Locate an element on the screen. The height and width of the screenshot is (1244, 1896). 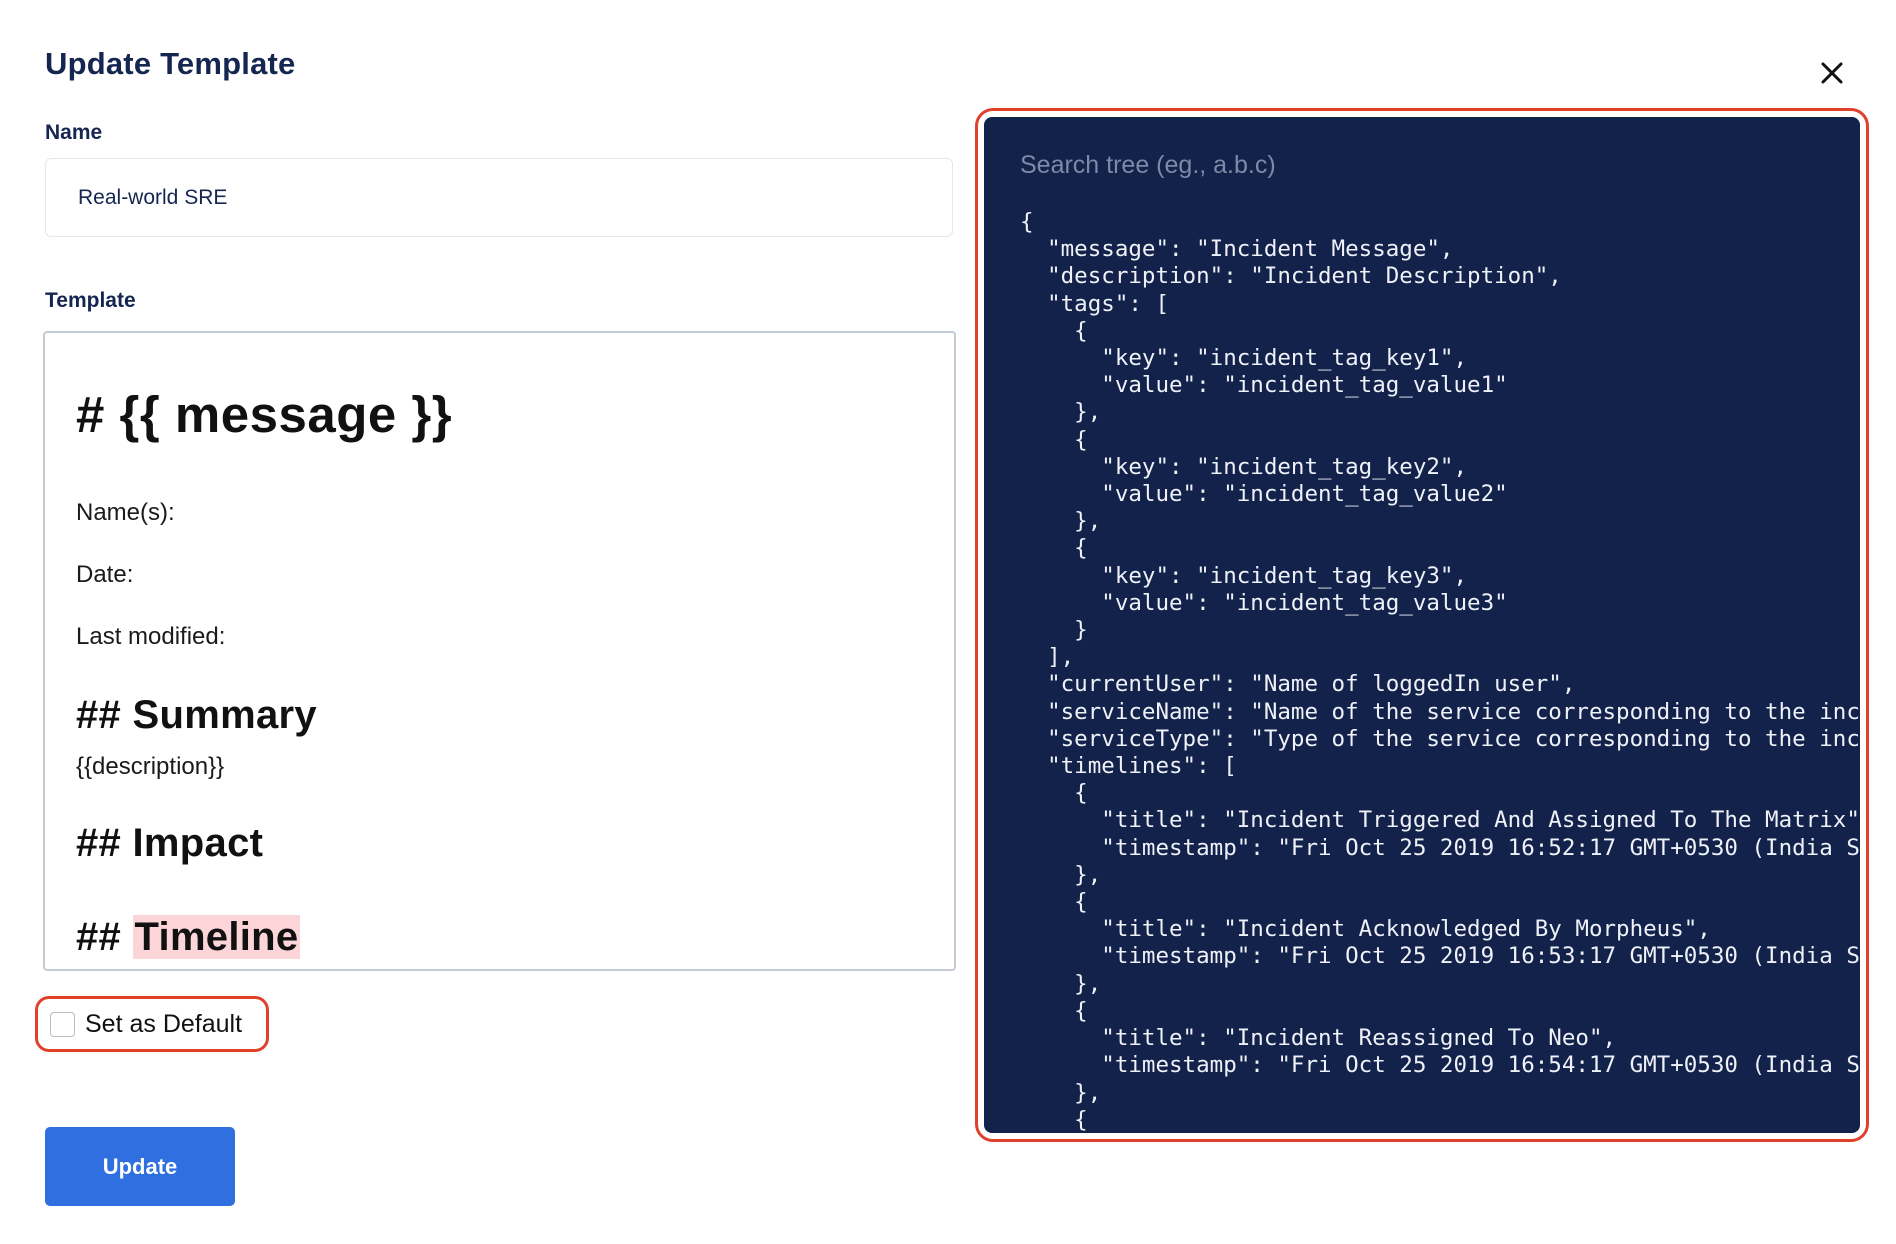
tree-search-input is located at coordinates (1430, 165).